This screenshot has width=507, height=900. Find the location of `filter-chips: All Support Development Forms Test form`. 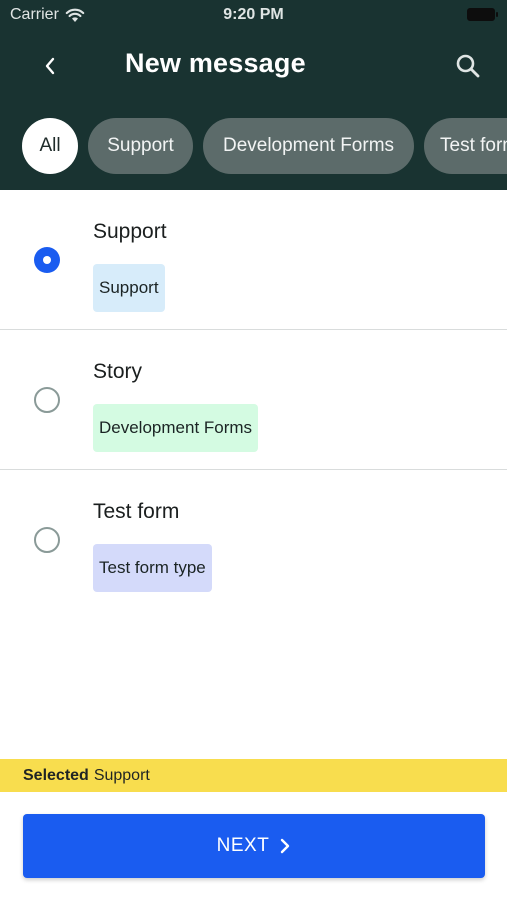

filter-chips: All Support Development Forms Test form is located at coordinates (253, 147).